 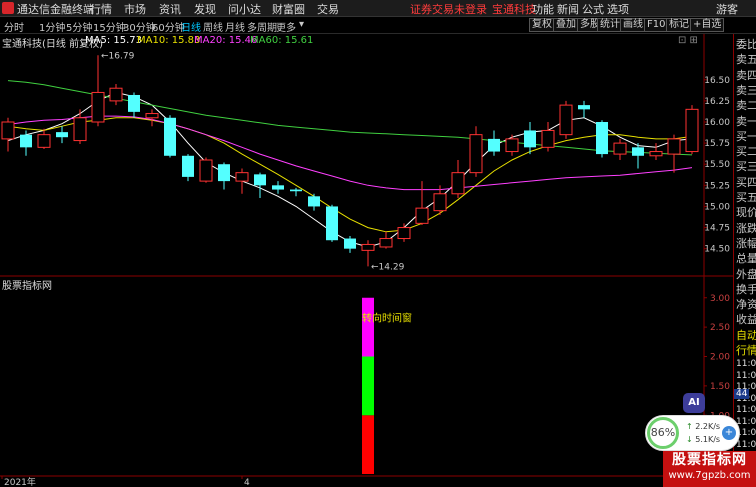 What do you see at coordinates (168, 26) in the screenshot?
I see `period-tab-60min: 60分钟` at bounding box center [168, 26].